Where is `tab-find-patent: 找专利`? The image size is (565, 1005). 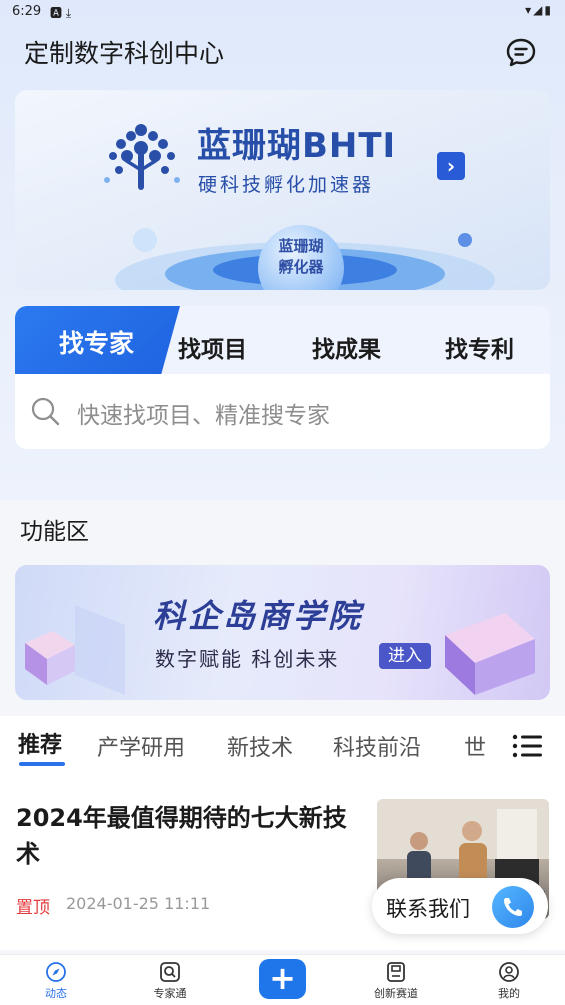 tab-find-patent: 找专利 is located at coordinates (479, 347).